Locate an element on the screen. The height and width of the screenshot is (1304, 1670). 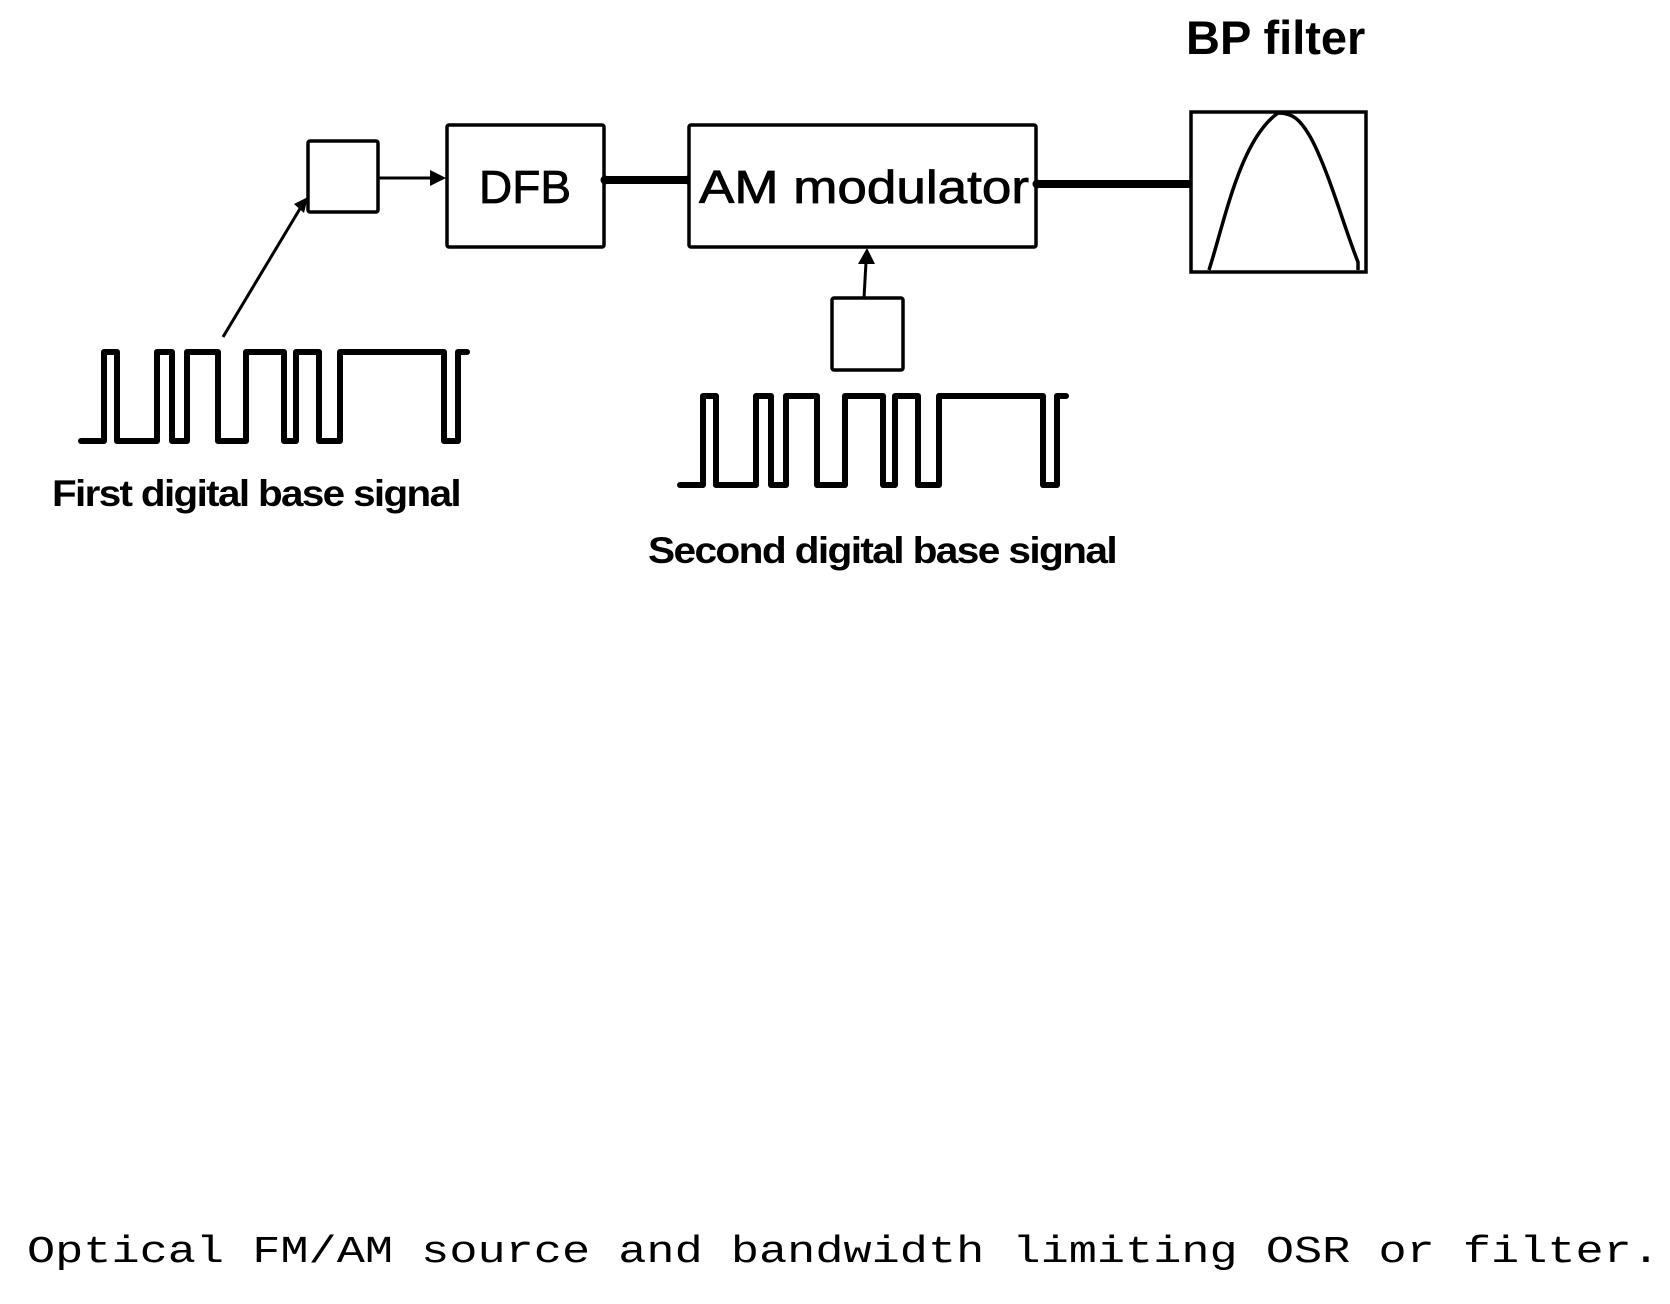
arrow-signal1-to-encoder is located at coordinates (264, 267).